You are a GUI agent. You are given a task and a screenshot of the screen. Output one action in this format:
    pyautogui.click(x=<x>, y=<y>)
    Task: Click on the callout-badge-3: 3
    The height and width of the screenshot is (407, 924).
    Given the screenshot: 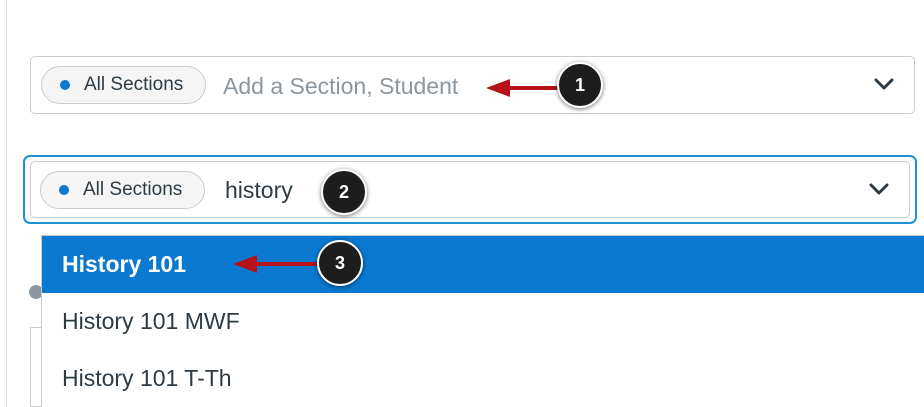 What is the action you would take?
    pyautogui.click(x=340, y=263)
    